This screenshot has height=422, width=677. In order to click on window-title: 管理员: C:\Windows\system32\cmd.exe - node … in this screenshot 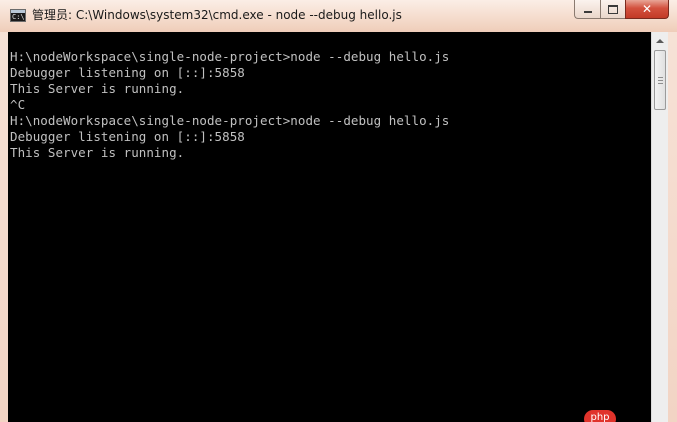, I will do `click(217, 15)`.